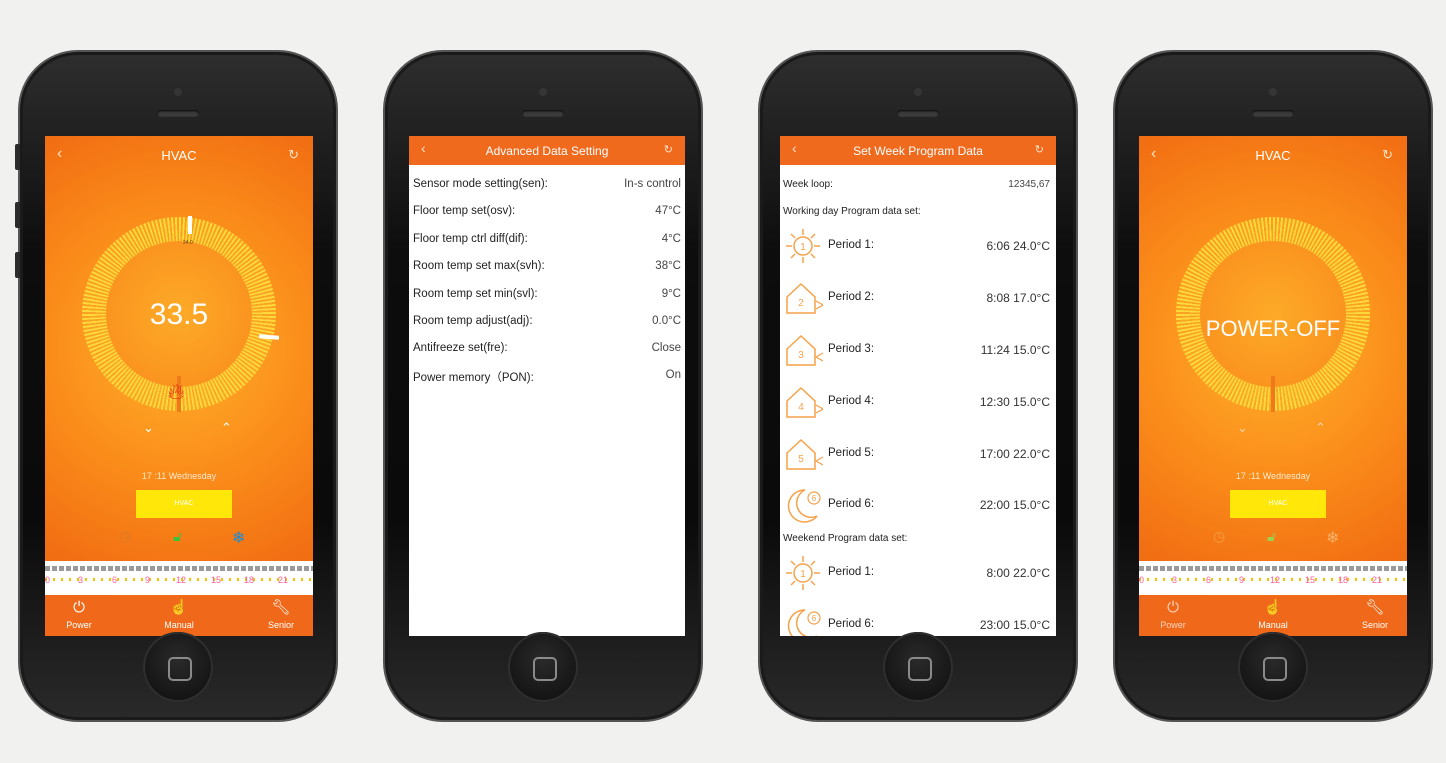 The image size is (1446, 763). Describe the element at coordinates (1273, 328) in the screenshot. I see `power-status: POWER-OFF` at that location.